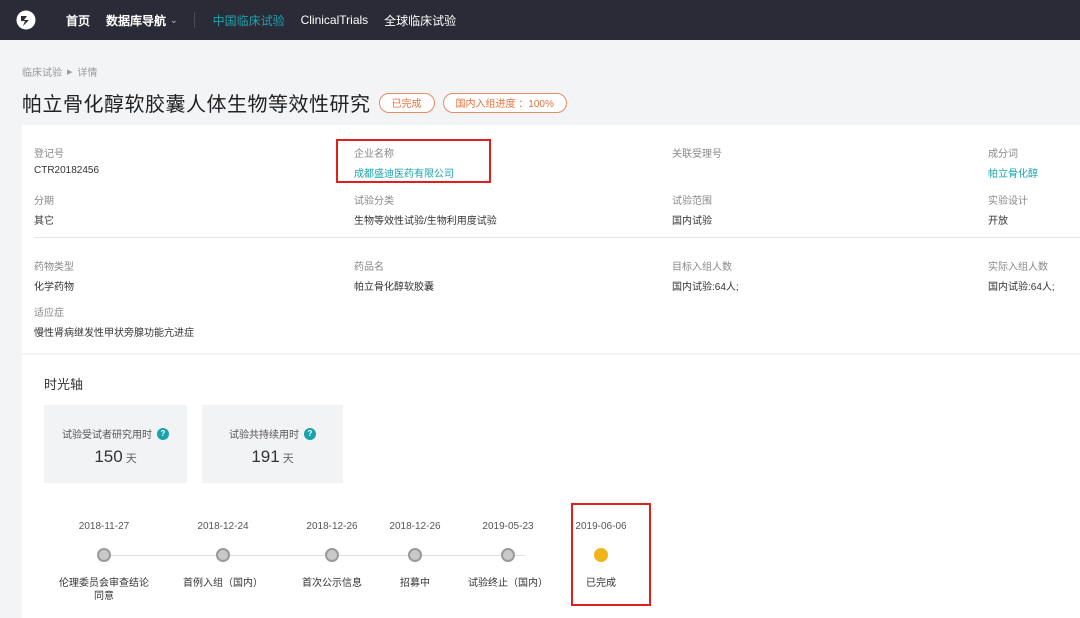 This screenshot has width=1080, height=618. Describe the element at coordinates (64, 384) in the screenshot. I see `timeline-title: 时光轴` at that location.